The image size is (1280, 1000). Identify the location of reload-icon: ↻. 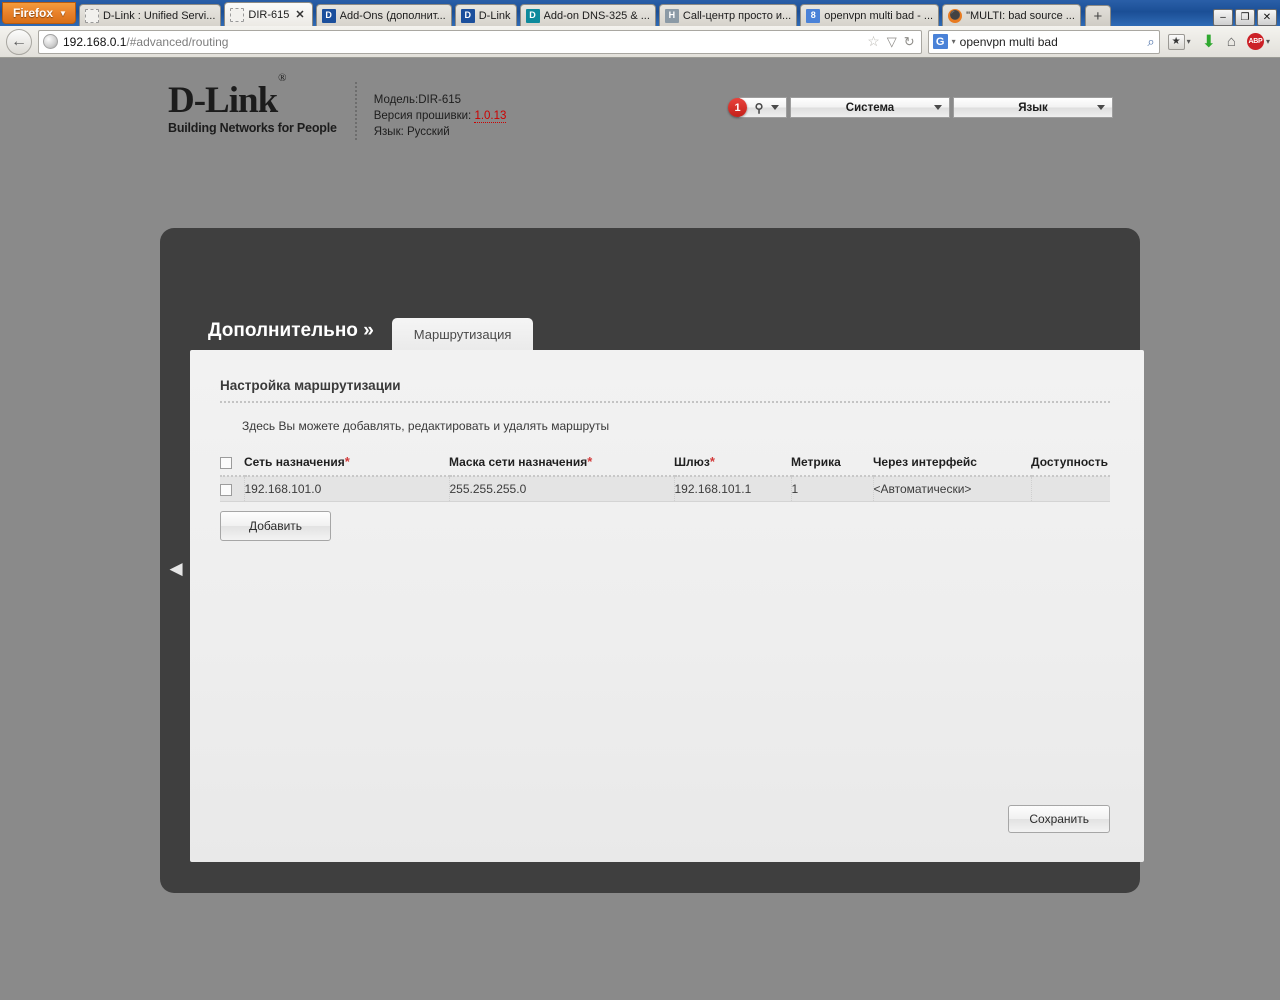
(909, 42).